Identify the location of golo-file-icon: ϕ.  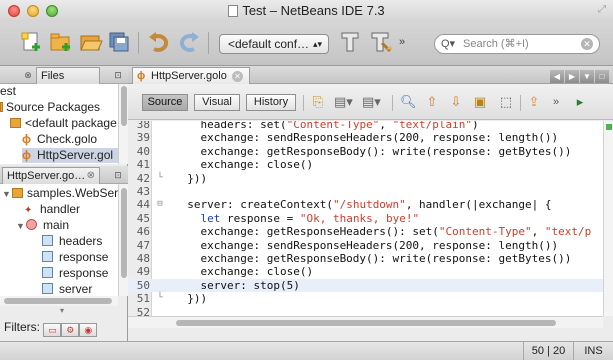
(26, 139).